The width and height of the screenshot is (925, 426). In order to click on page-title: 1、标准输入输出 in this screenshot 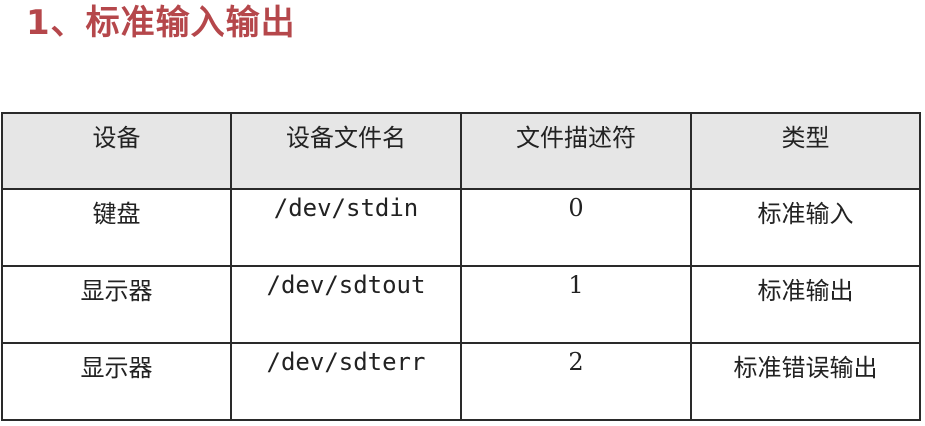, I will do `click(161, 23)`.